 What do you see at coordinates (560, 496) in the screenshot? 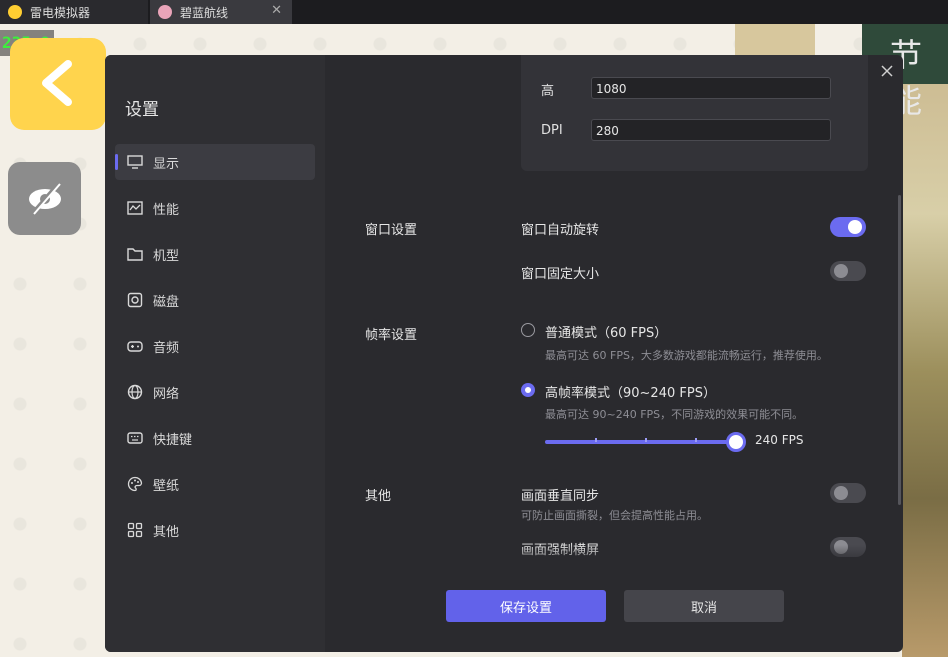
I see `vsync-label: 画面垂直同步` at bounding box center [560, 496].